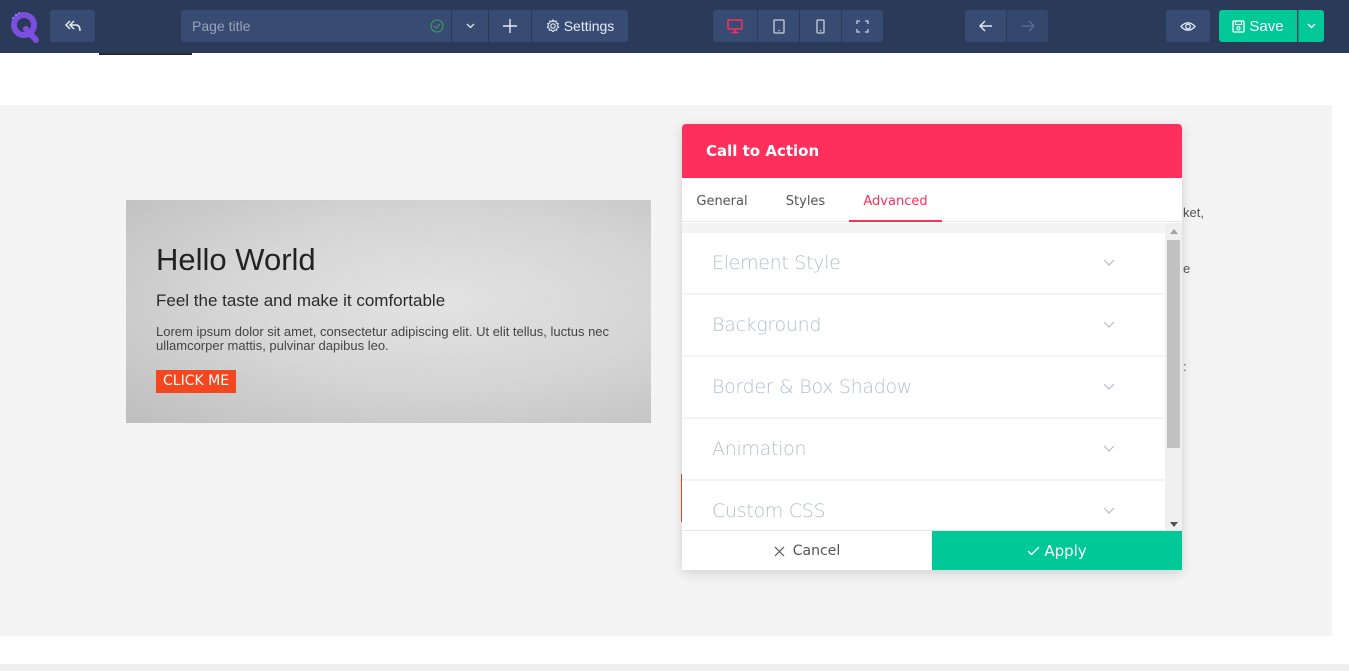  Describe the element at coordinates (779, 551) in the screenshot. I see `close-icon` at that location.